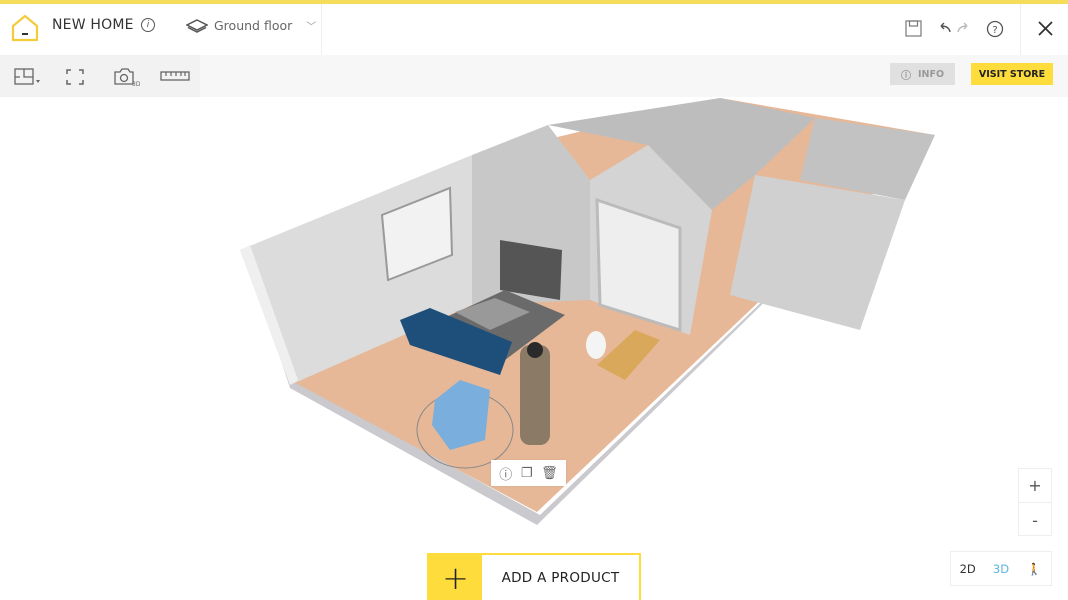 The height and width of the screenshot is (600, 1068). I want to click on info-icon: i, so click(148, 25).